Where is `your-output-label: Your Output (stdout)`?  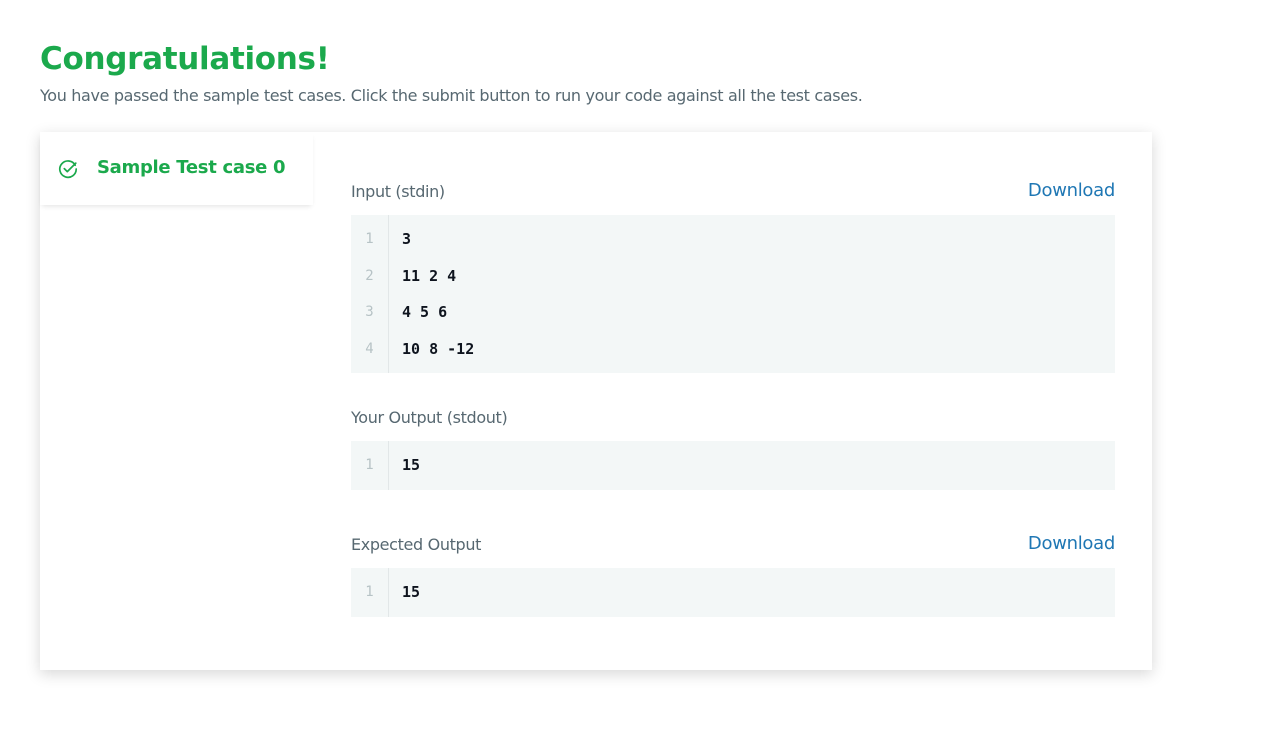 your-output-label: Your Output (stdout) is located at coordinates (429, 417).